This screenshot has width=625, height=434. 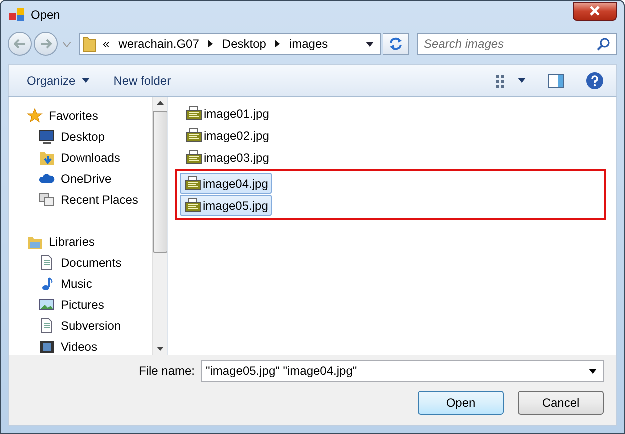 What do you see at coordinates (561, 403) in the screenshot?
I see `cancel-button: Cancel` at bounding box center [561, 403].